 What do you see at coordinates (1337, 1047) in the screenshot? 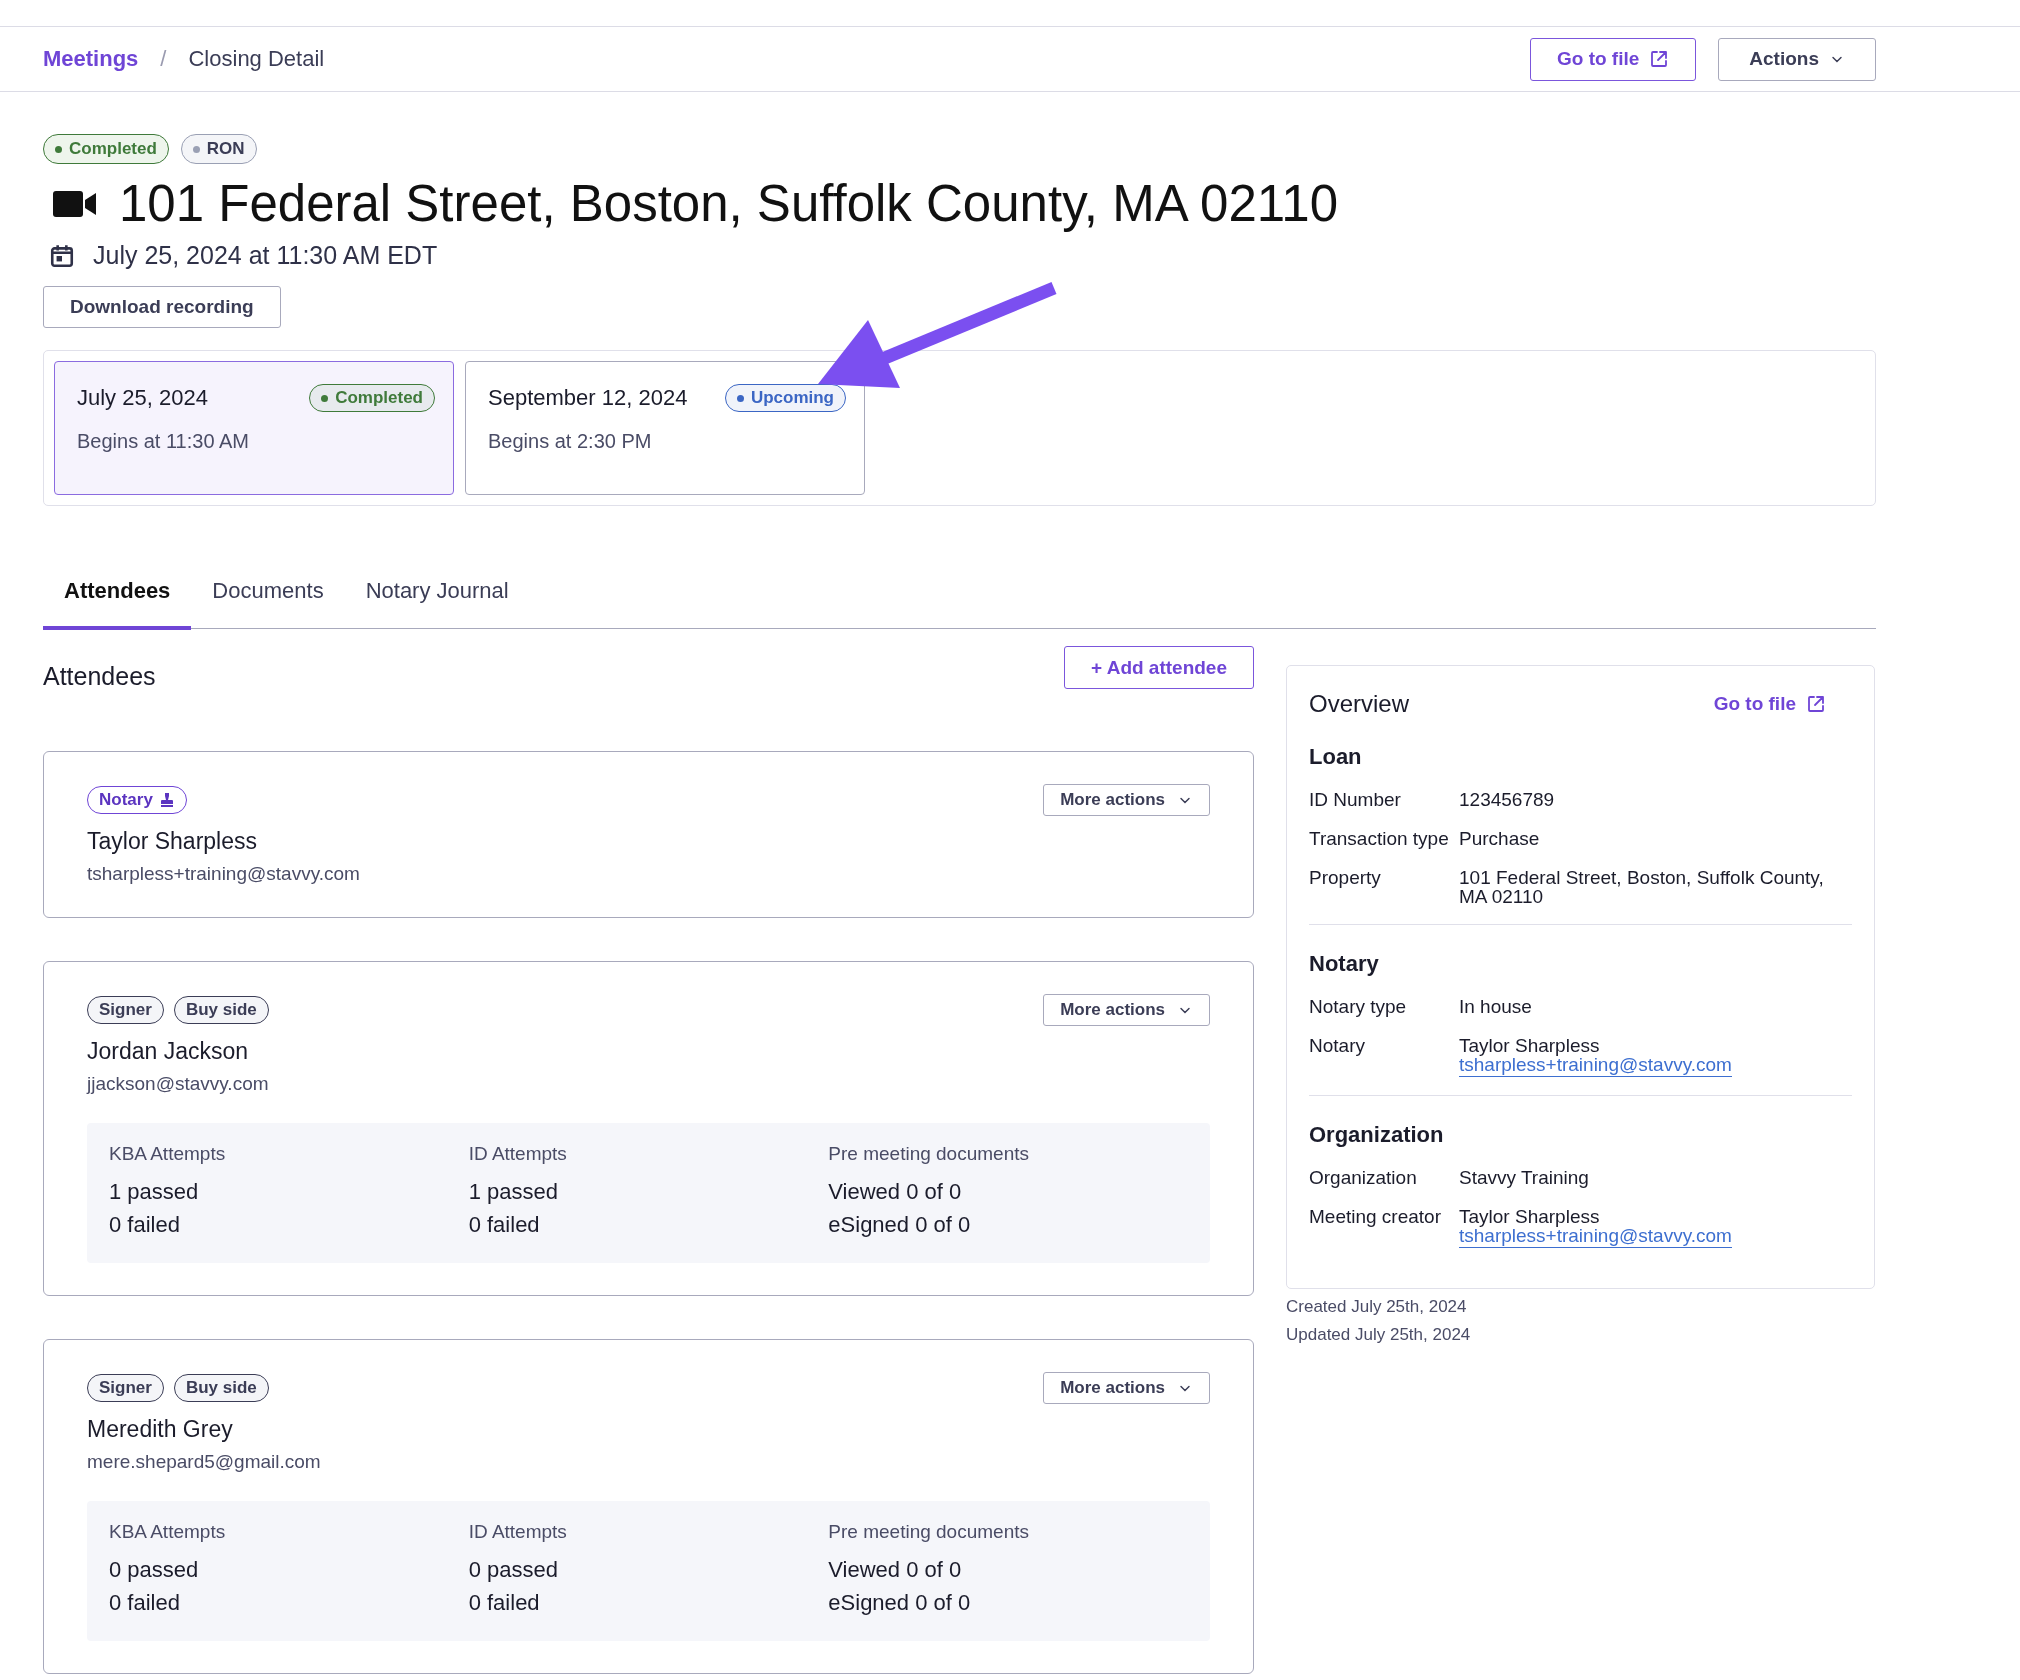
I see `field-label: Notary` at bounding box center [1337, 1047].